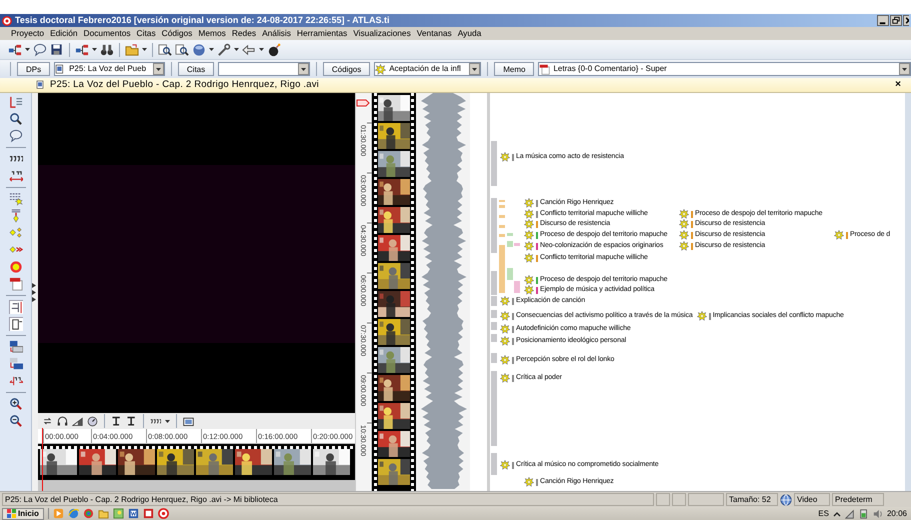  What do you see at coordinates (428, 69) in the screenshot?
I see `code-dropdown: Aceptación de la infl` at bounding box center [428, 69].